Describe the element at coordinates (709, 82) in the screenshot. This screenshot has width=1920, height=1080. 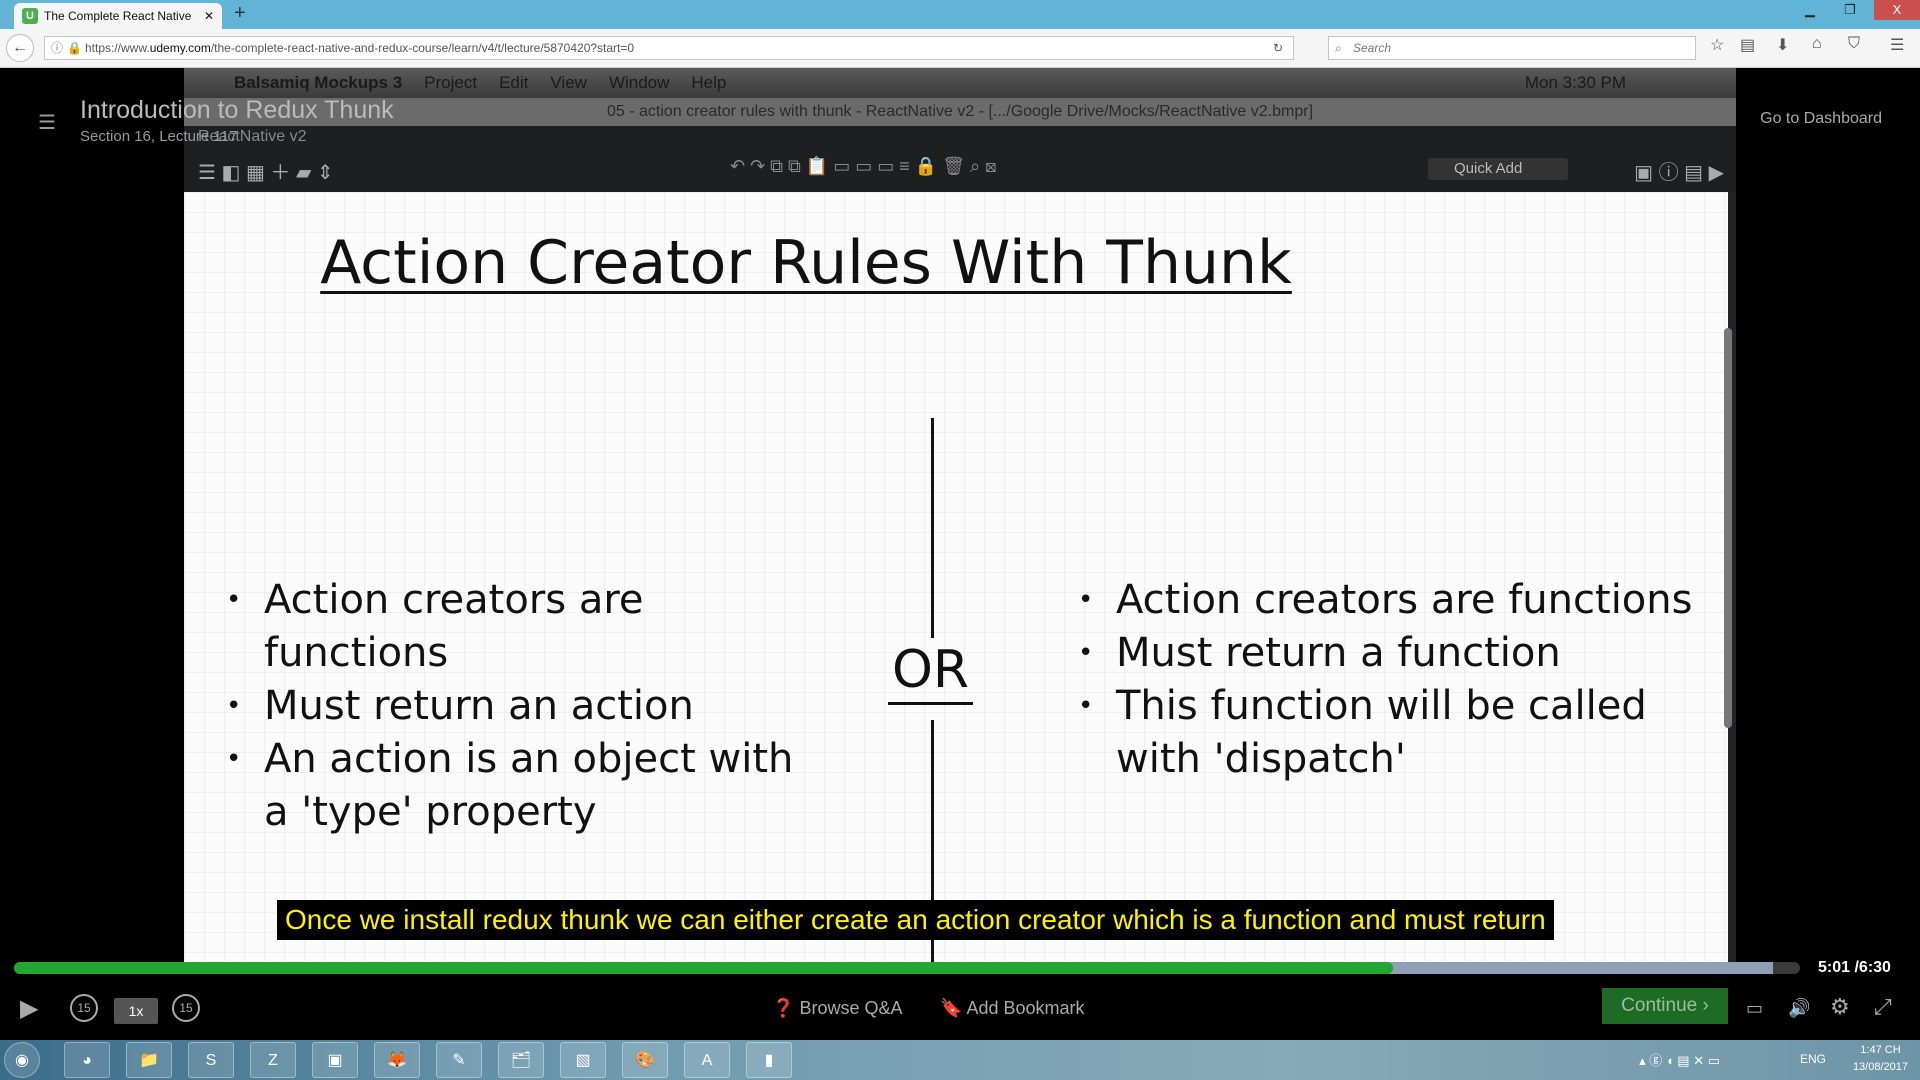
I see `menu-help: Help` at that location.